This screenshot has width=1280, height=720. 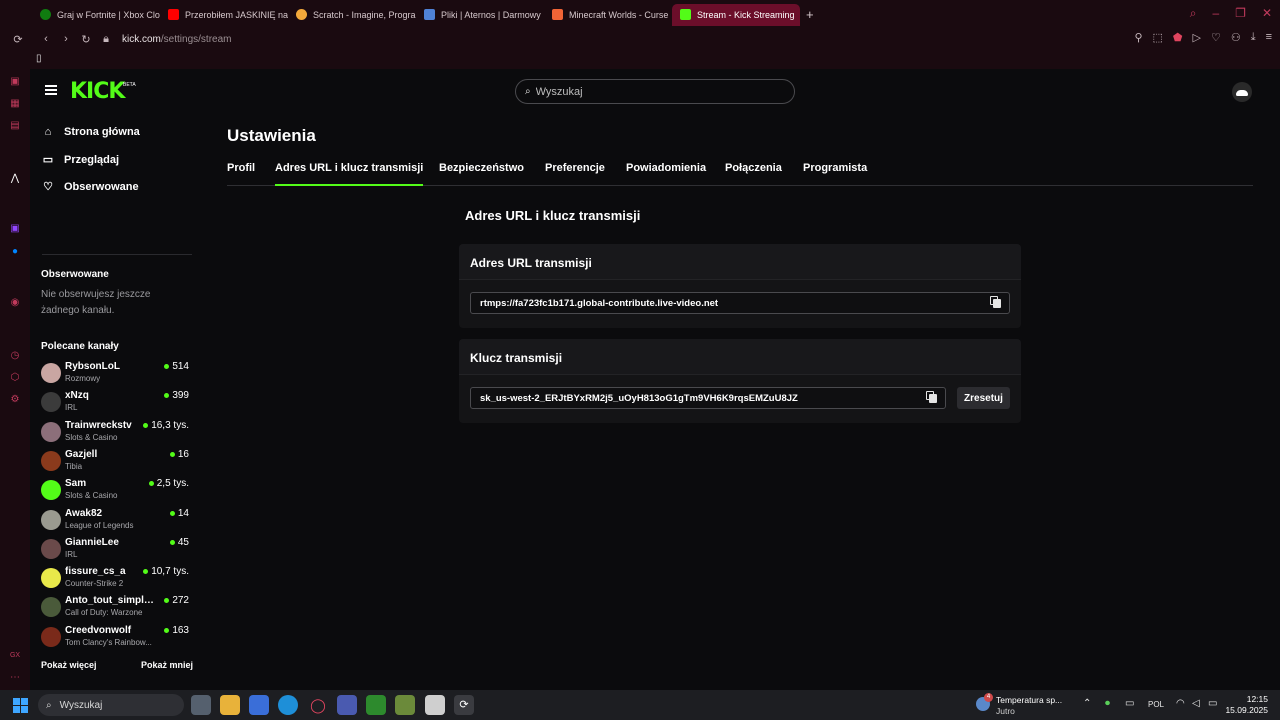 I want to click on profile-icon: ⚇, so click(x=1236, y=37).